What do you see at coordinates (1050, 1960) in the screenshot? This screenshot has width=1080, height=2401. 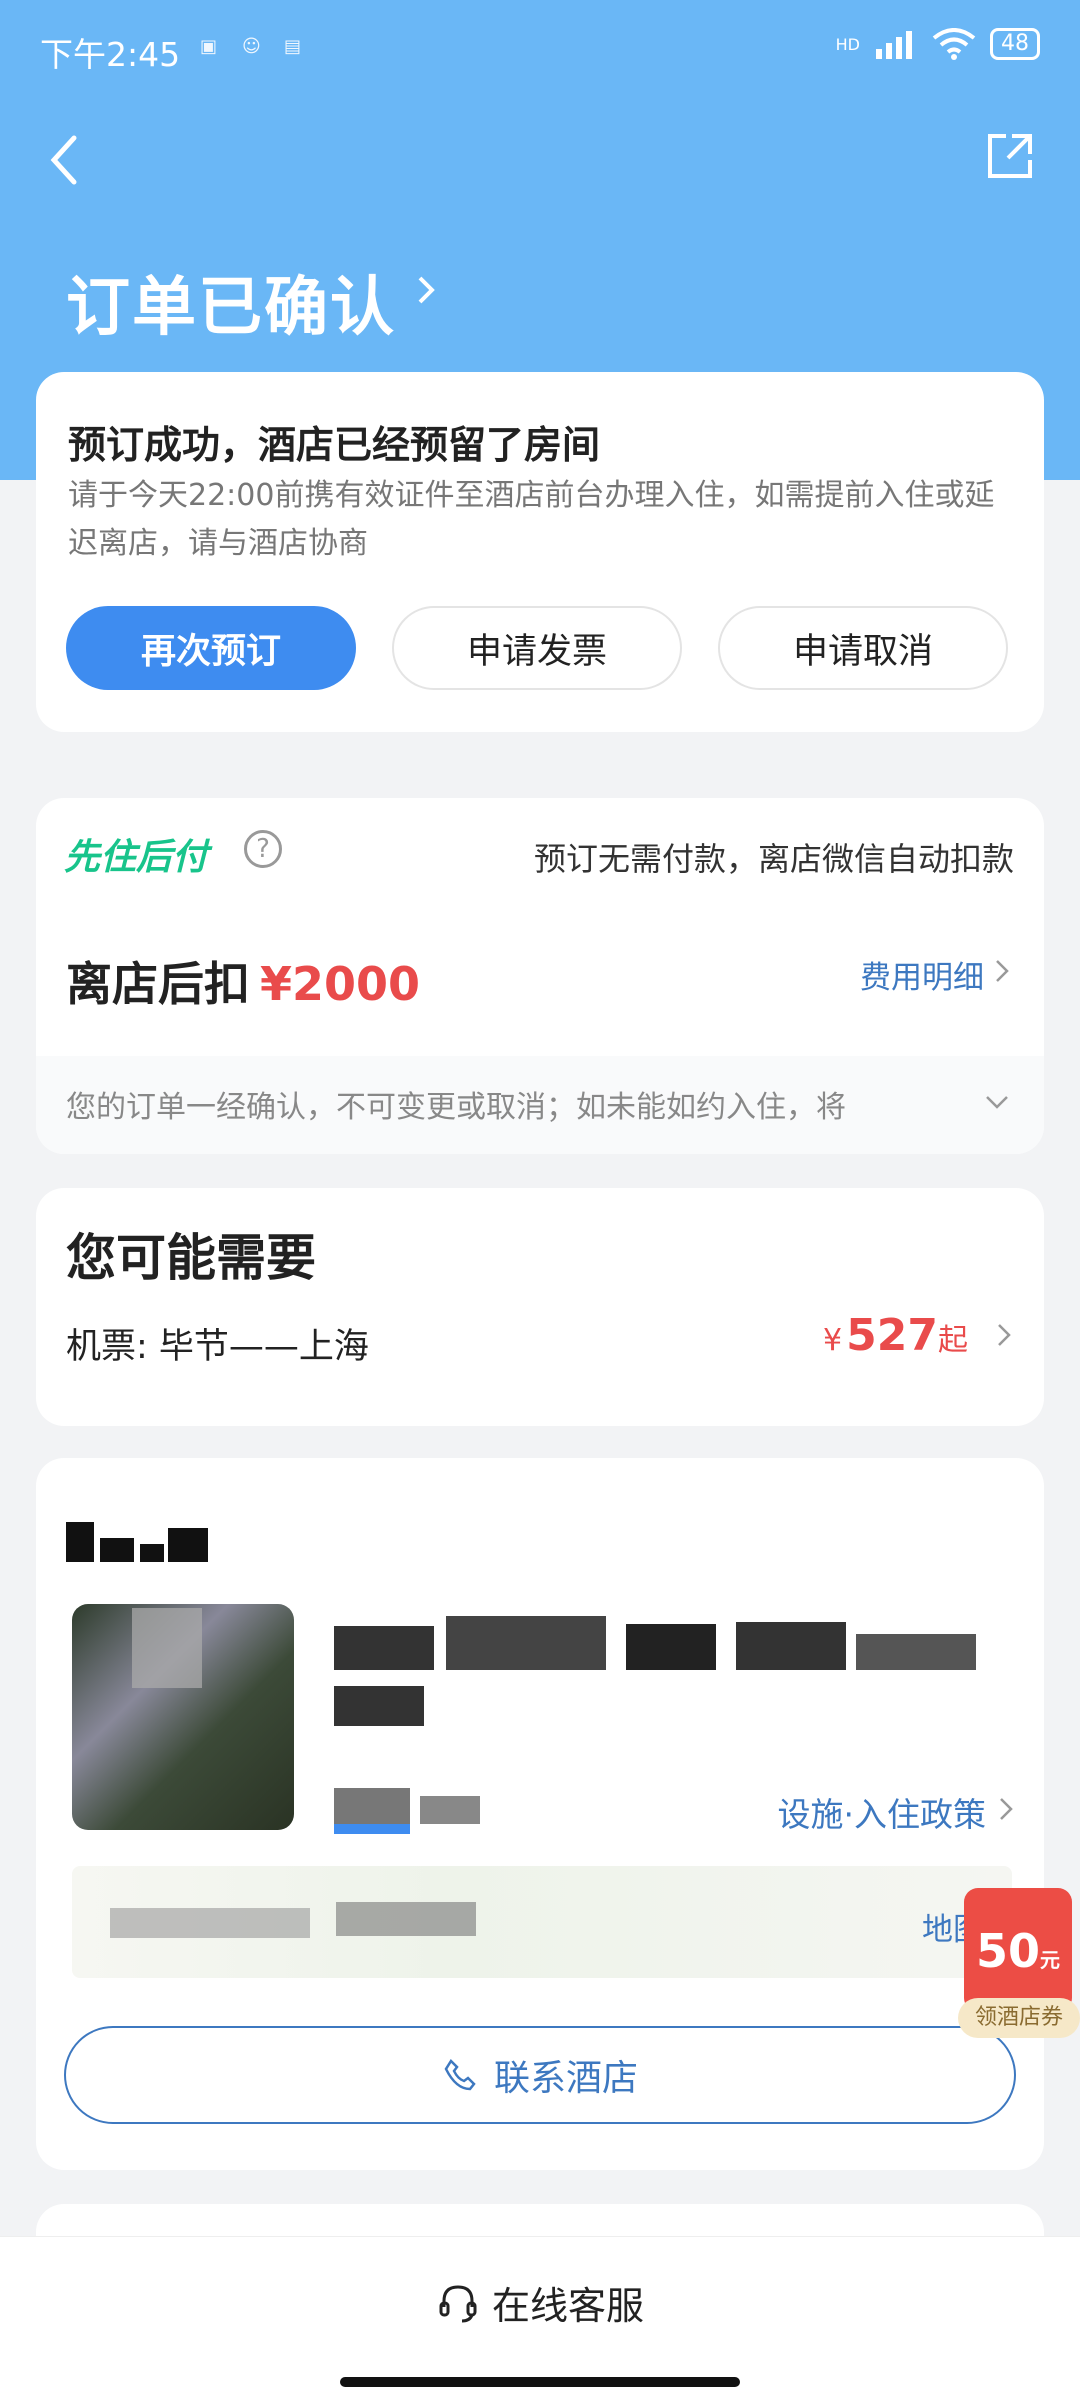 I see `coupon-unit: 元` at bounding box center [1050, 1960].